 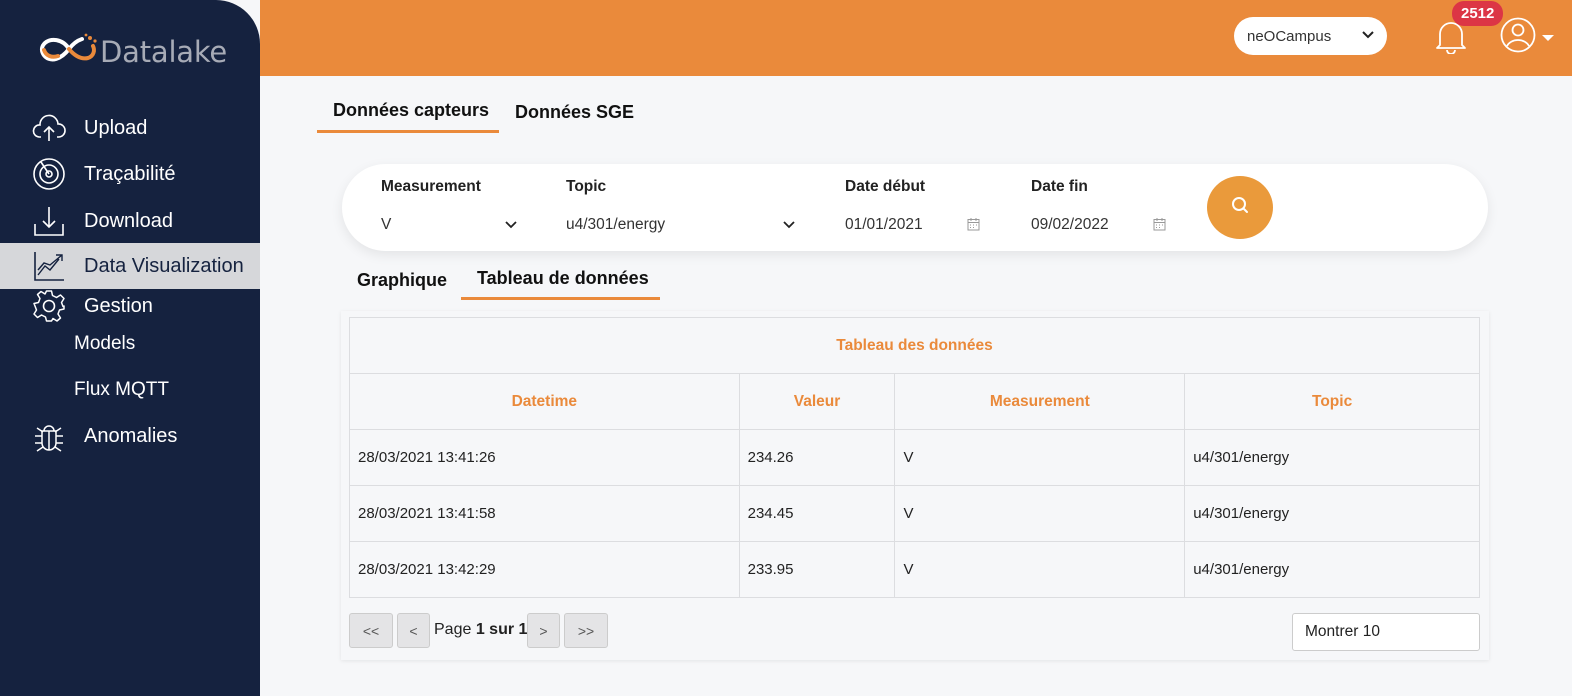 I want to click on tab-donnees-capteurs: Données capteurs, so click(x=411, y=110).